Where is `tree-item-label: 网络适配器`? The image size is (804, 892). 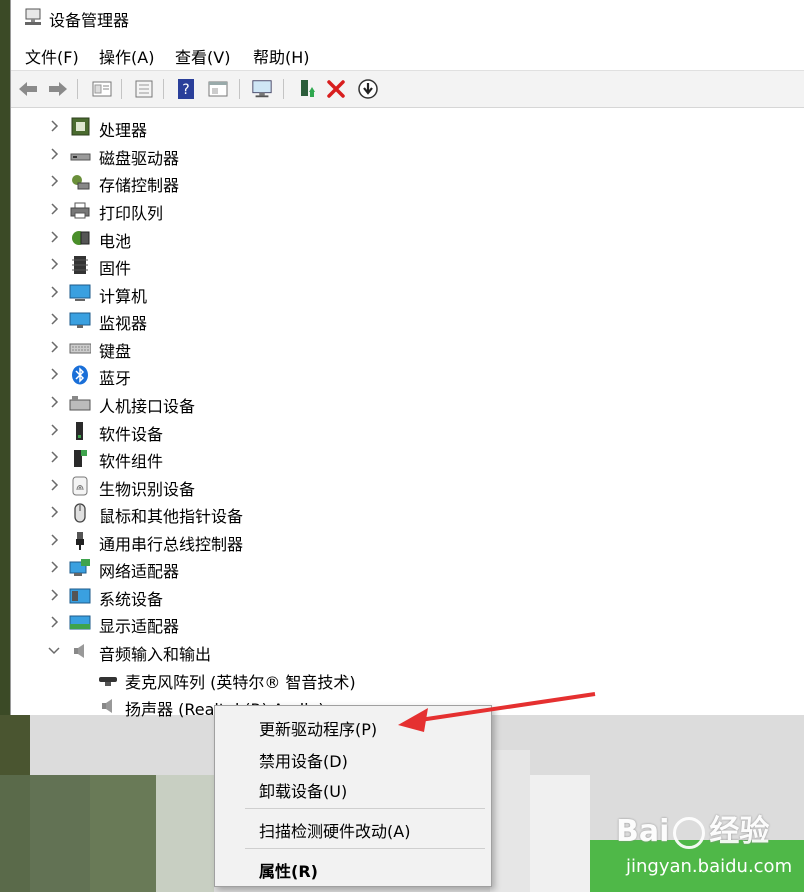
tree-item-label: 网络适配器 is located at coordinates (139, 571).